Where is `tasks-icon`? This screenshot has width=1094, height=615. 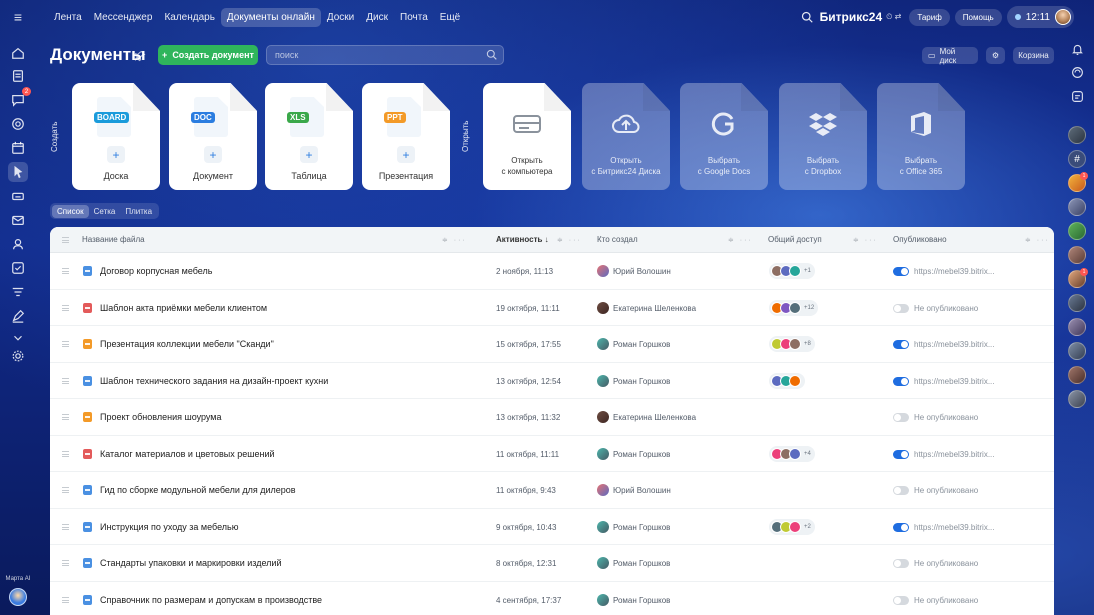 tasks-icon is located at coordinates (18, 268).